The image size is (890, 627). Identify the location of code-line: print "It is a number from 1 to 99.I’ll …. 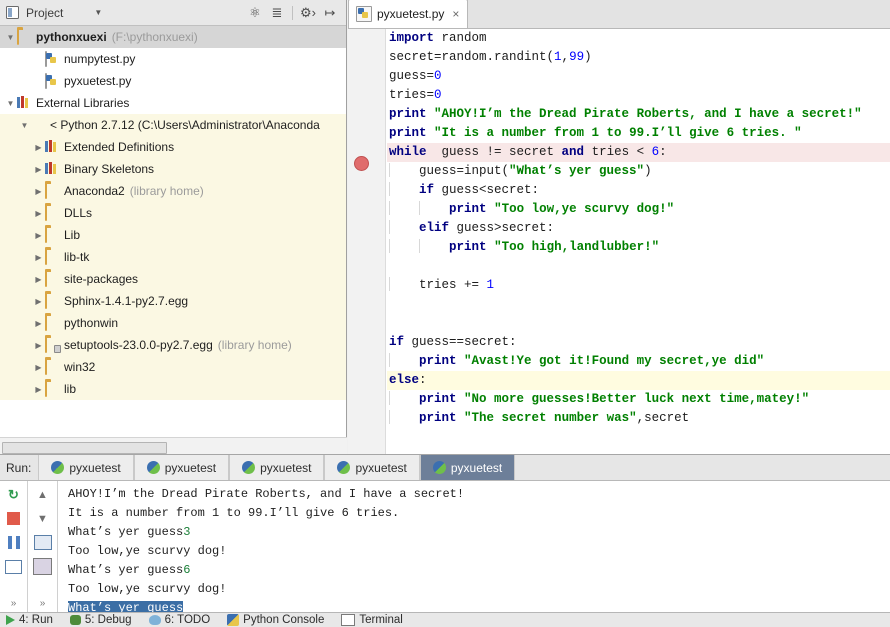
(638, 133).